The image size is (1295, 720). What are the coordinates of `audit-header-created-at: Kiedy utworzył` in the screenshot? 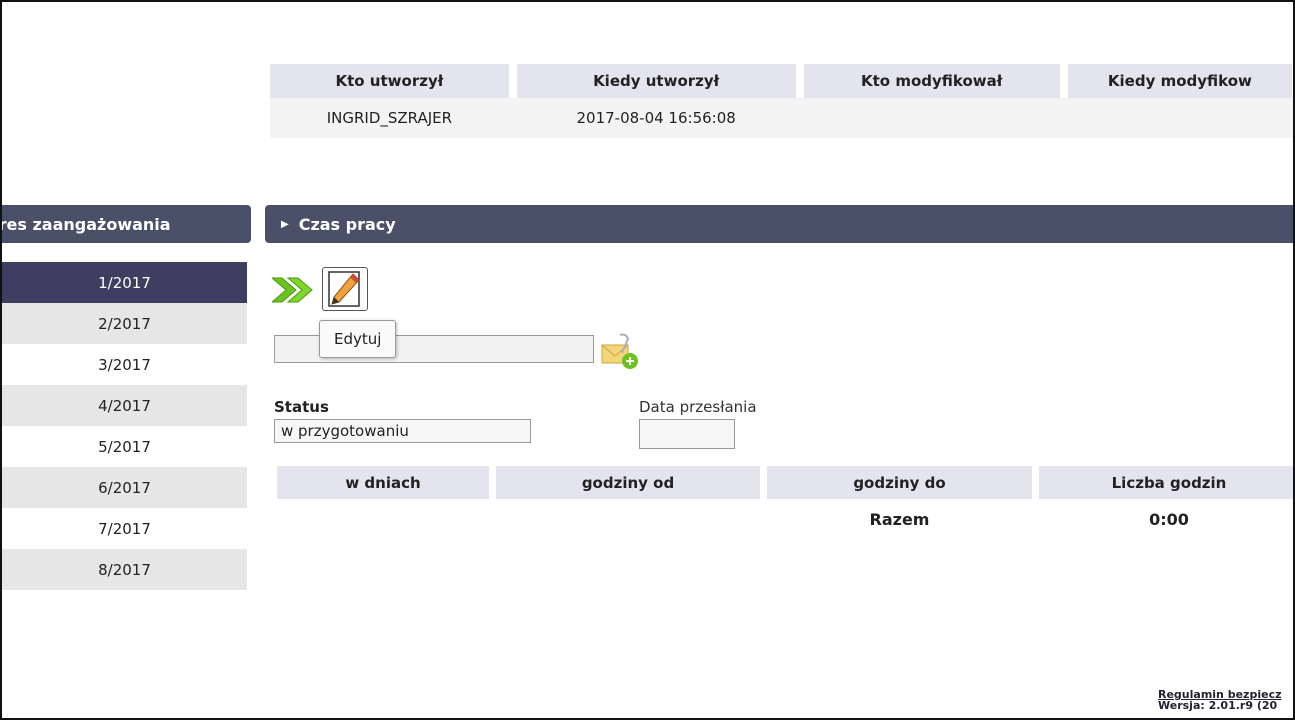 It's located at (656, 81).